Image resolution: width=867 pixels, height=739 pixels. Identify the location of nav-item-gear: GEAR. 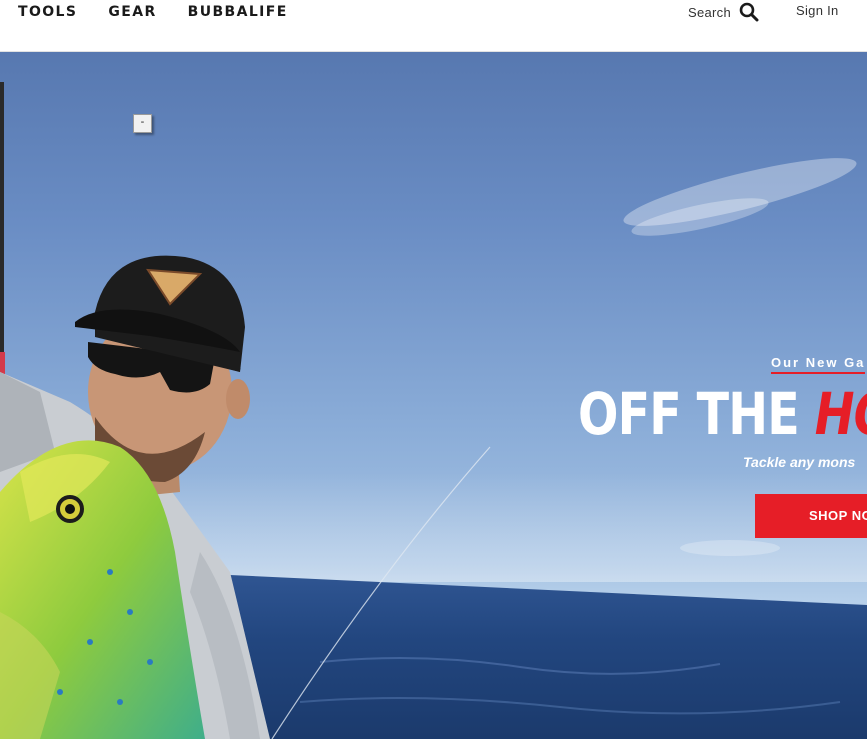
(132, 12).